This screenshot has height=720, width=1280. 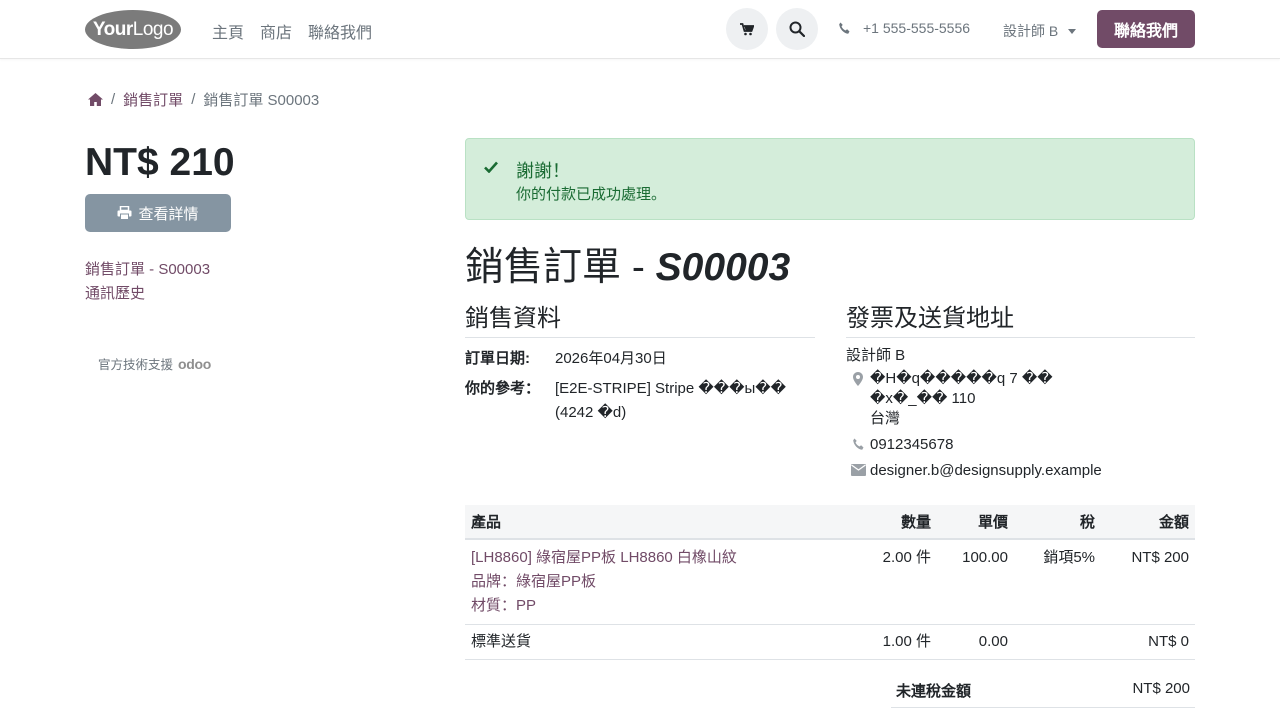 What do you see at coordinates (194, 364) in the screenshot?
I see `odoo-logo: odoo` at bounding box center [194, 364].